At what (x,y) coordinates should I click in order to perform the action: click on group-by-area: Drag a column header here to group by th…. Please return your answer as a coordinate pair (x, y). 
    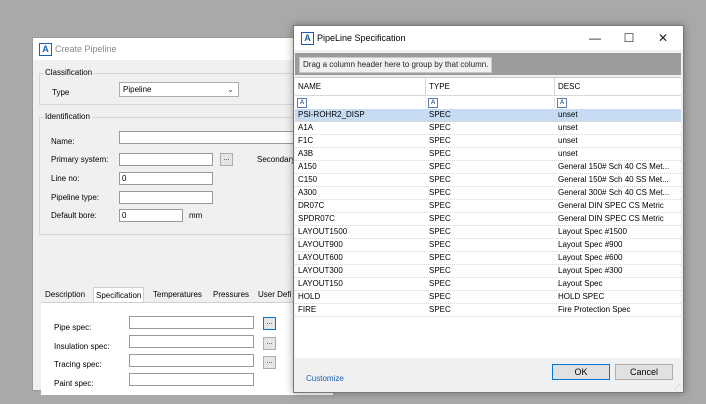
    Looking at the image, I should click on (488, 64).